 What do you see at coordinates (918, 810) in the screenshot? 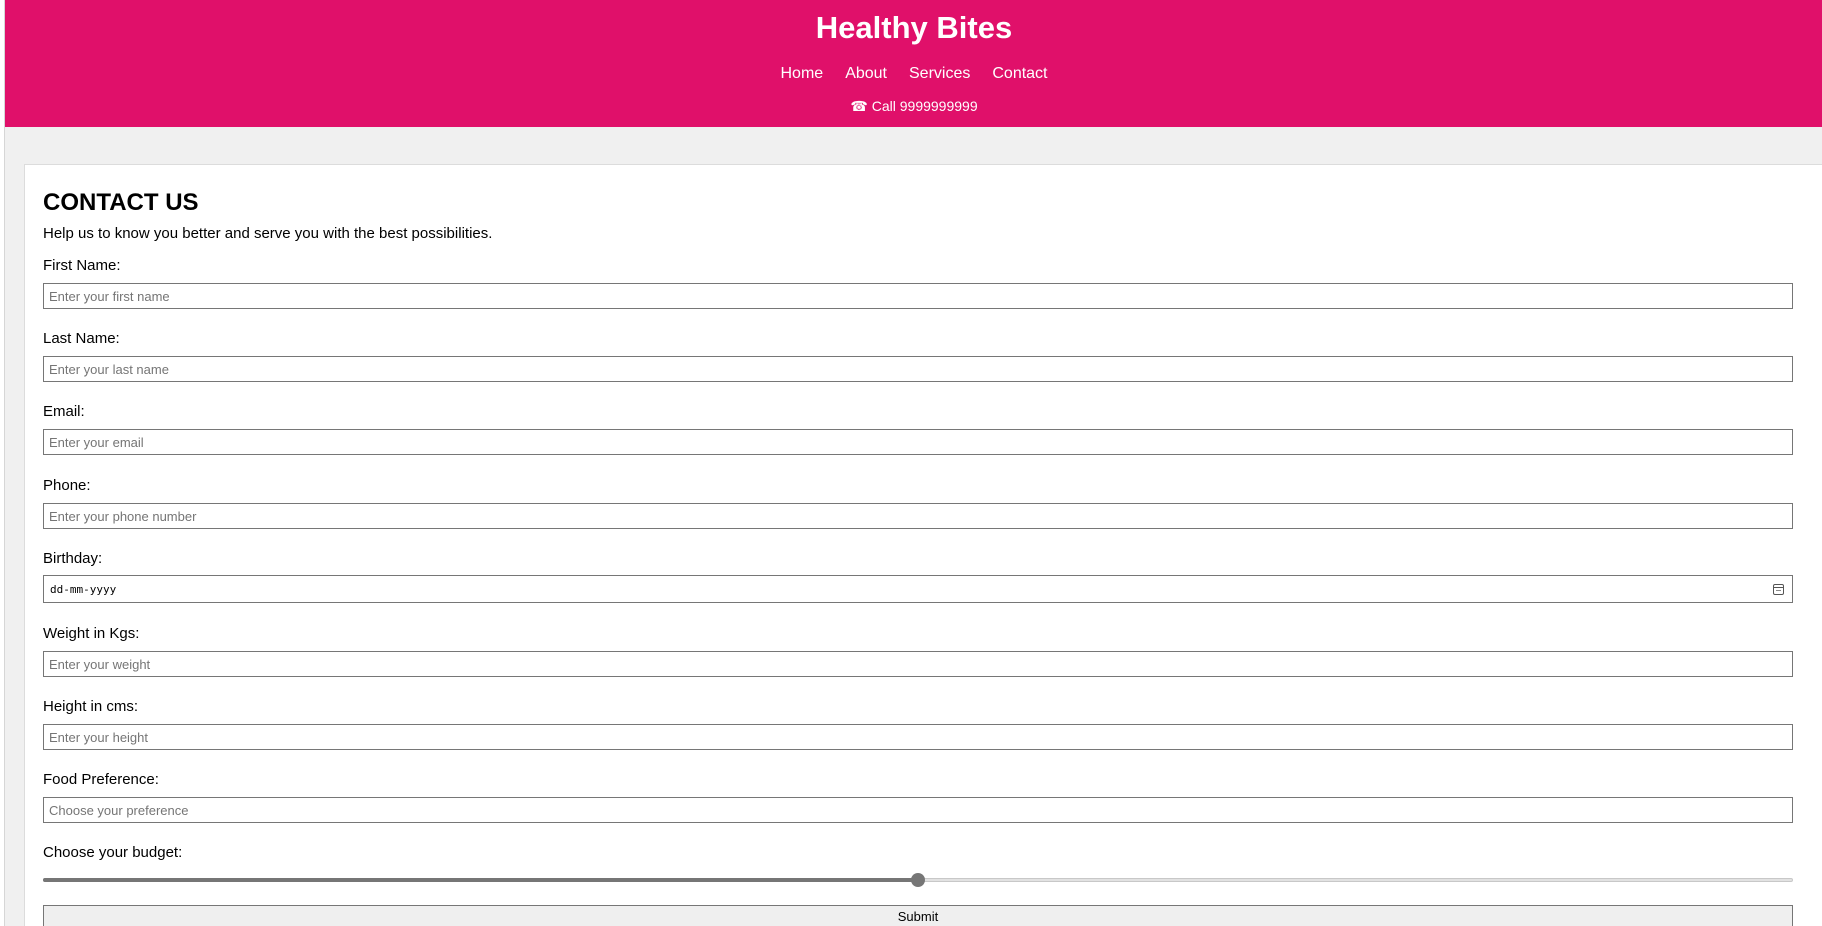
I see `food-preference-input` at bounding box center [918, 810].